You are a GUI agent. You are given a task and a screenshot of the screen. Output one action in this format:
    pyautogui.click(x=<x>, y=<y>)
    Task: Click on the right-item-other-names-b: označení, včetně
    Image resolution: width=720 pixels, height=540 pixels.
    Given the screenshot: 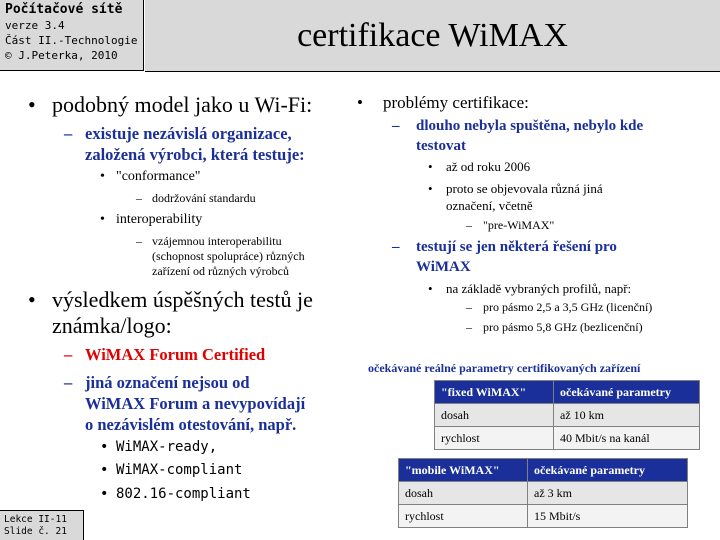 What is the action you would take?
    pyautogui.click(x=489, y=205)
    